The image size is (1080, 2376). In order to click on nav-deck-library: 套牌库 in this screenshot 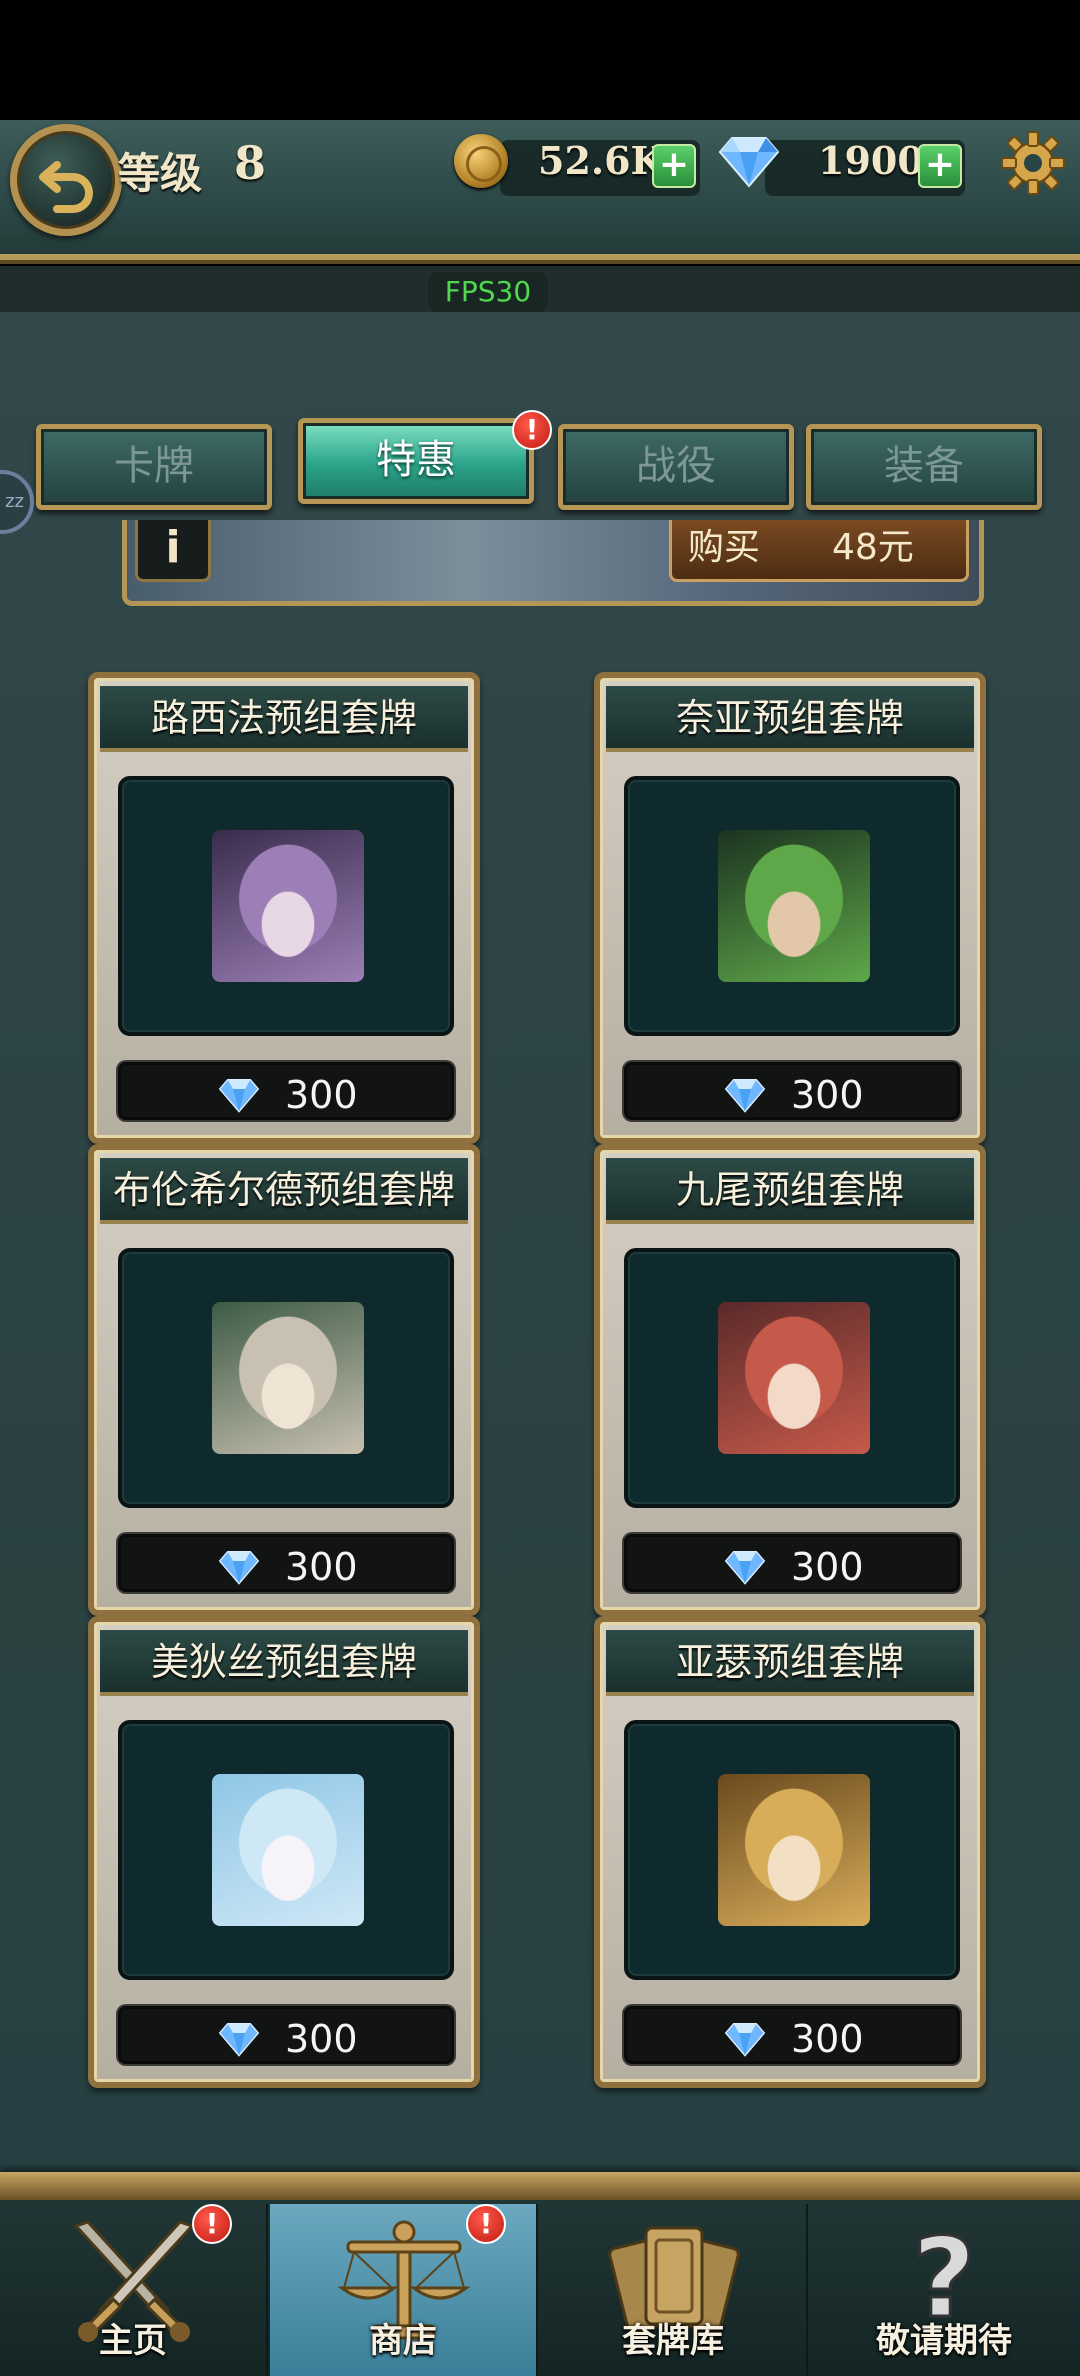, I will do `click(674, 2290)`.